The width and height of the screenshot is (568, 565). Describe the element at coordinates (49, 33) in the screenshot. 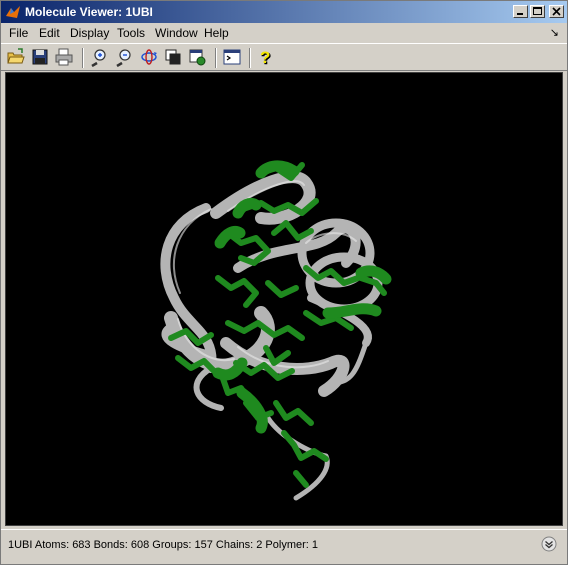

I see `menu-edit: Edit` at that location.